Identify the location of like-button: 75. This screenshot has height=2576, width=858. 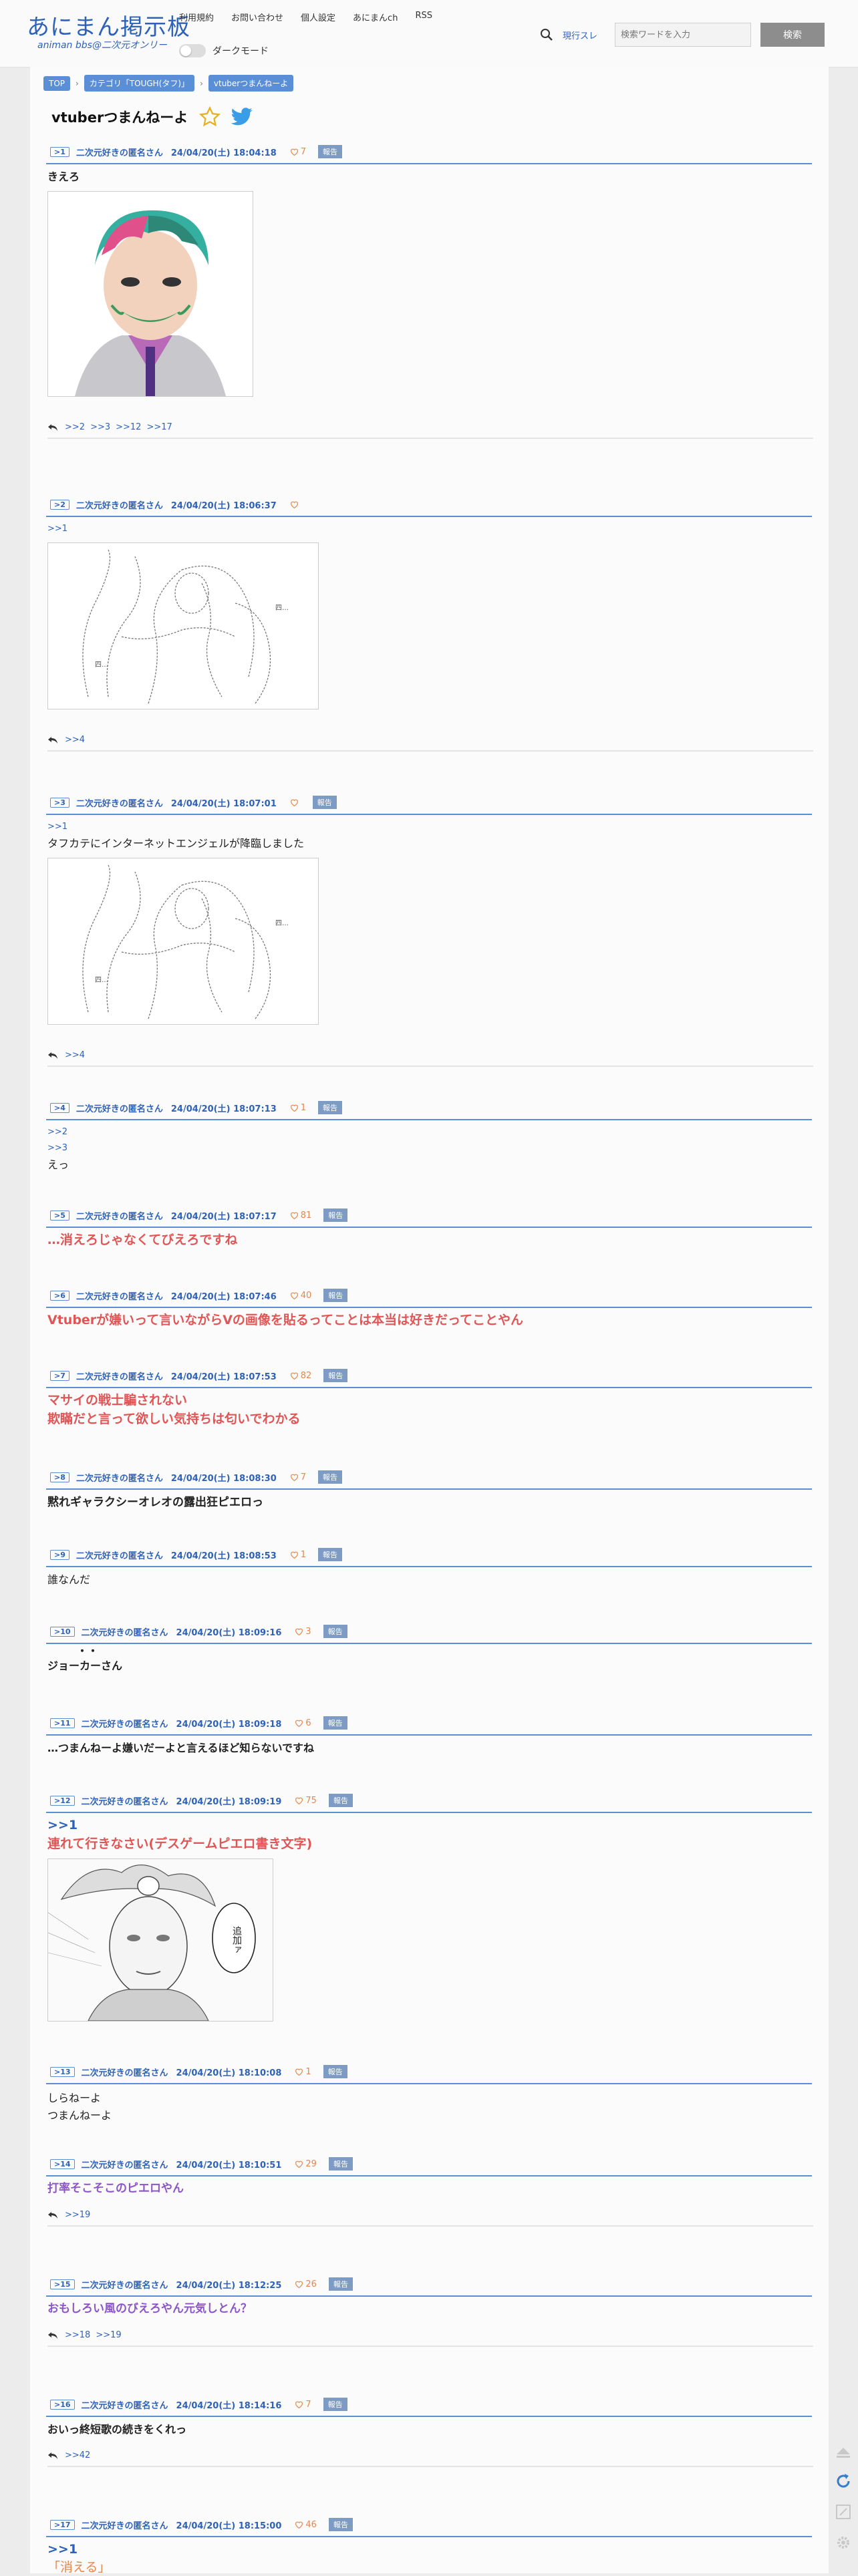
(306, 1801).